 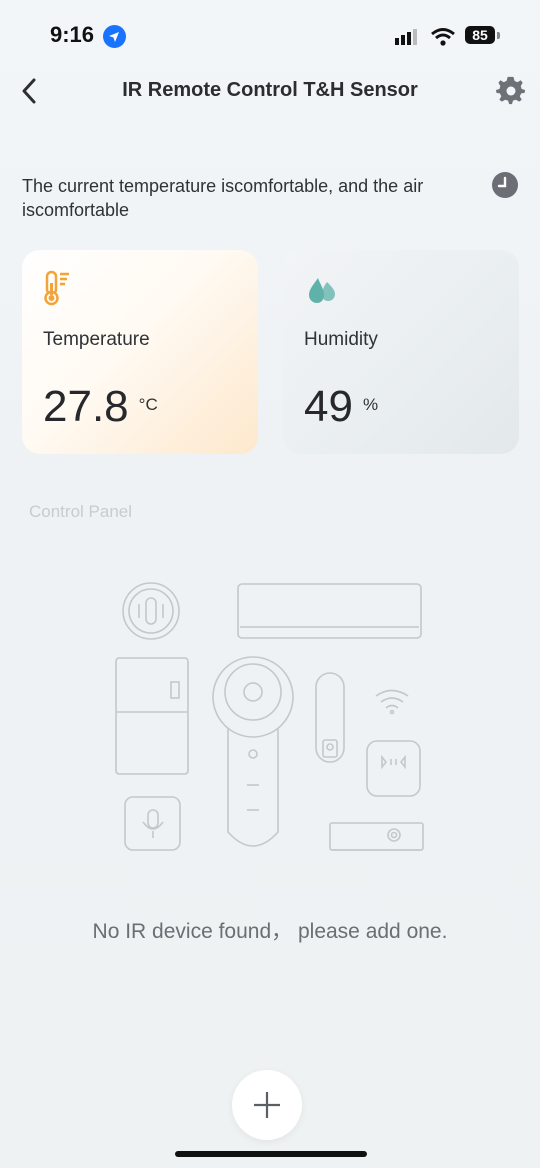 I want to click on control-panel-title: Control Panel, so click(x=81, y=511).